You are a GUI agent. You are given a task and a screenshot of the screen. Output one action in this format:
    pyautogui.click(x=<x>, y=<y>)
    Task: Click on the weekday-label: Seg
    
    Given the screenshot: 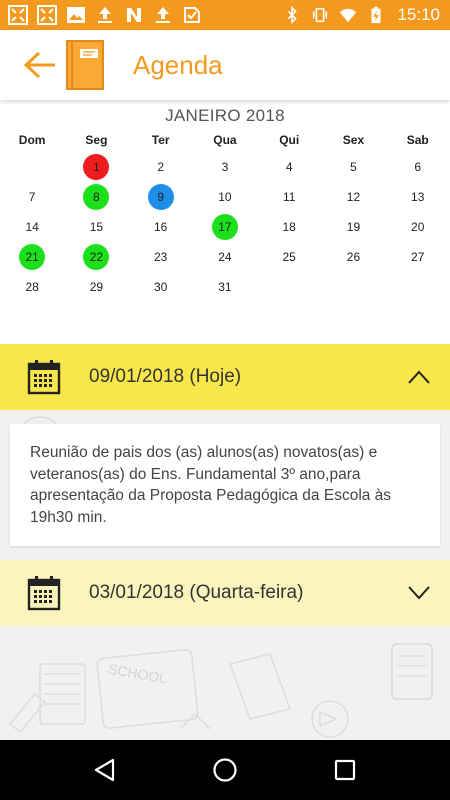 What is the action you would take?
    pyautogui.click(x=96, y=140)
    